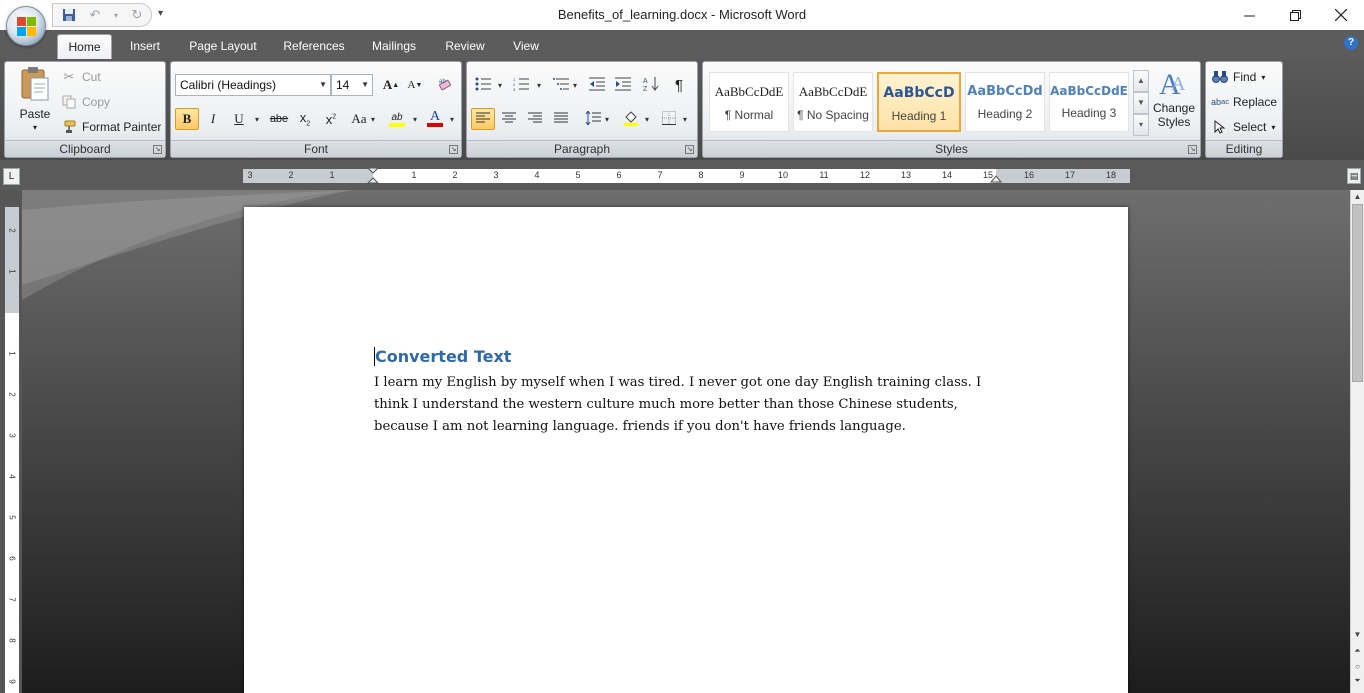 The width and height of the screenshot is (1364, 693). What do you see at coordinates (228, 85) in the screenshot?
I see `font-family-value: Calibri (Headings)` at bounding box center [228, 85].